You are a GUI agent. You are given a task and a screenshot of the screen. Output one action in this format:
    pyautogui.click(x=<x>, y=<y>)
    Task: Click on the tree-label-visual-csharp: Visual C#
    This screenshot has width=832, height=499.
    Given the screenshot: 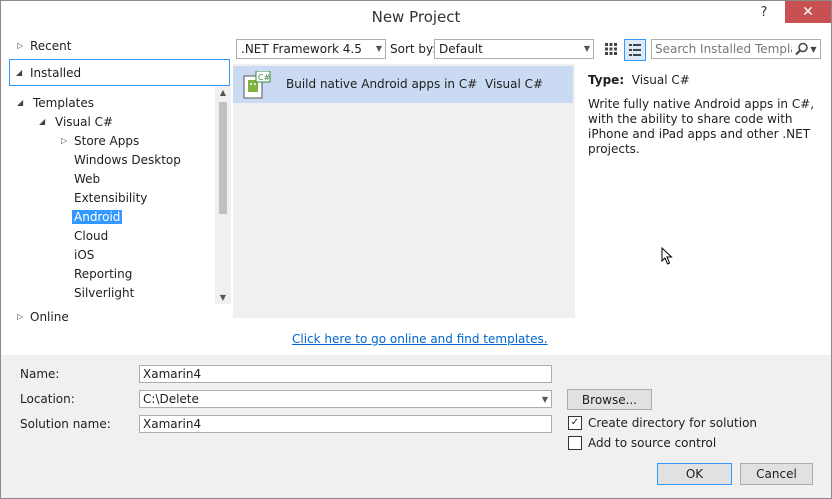 What is the action you would take?
    pyautogui.click(x=84, y=121)
    